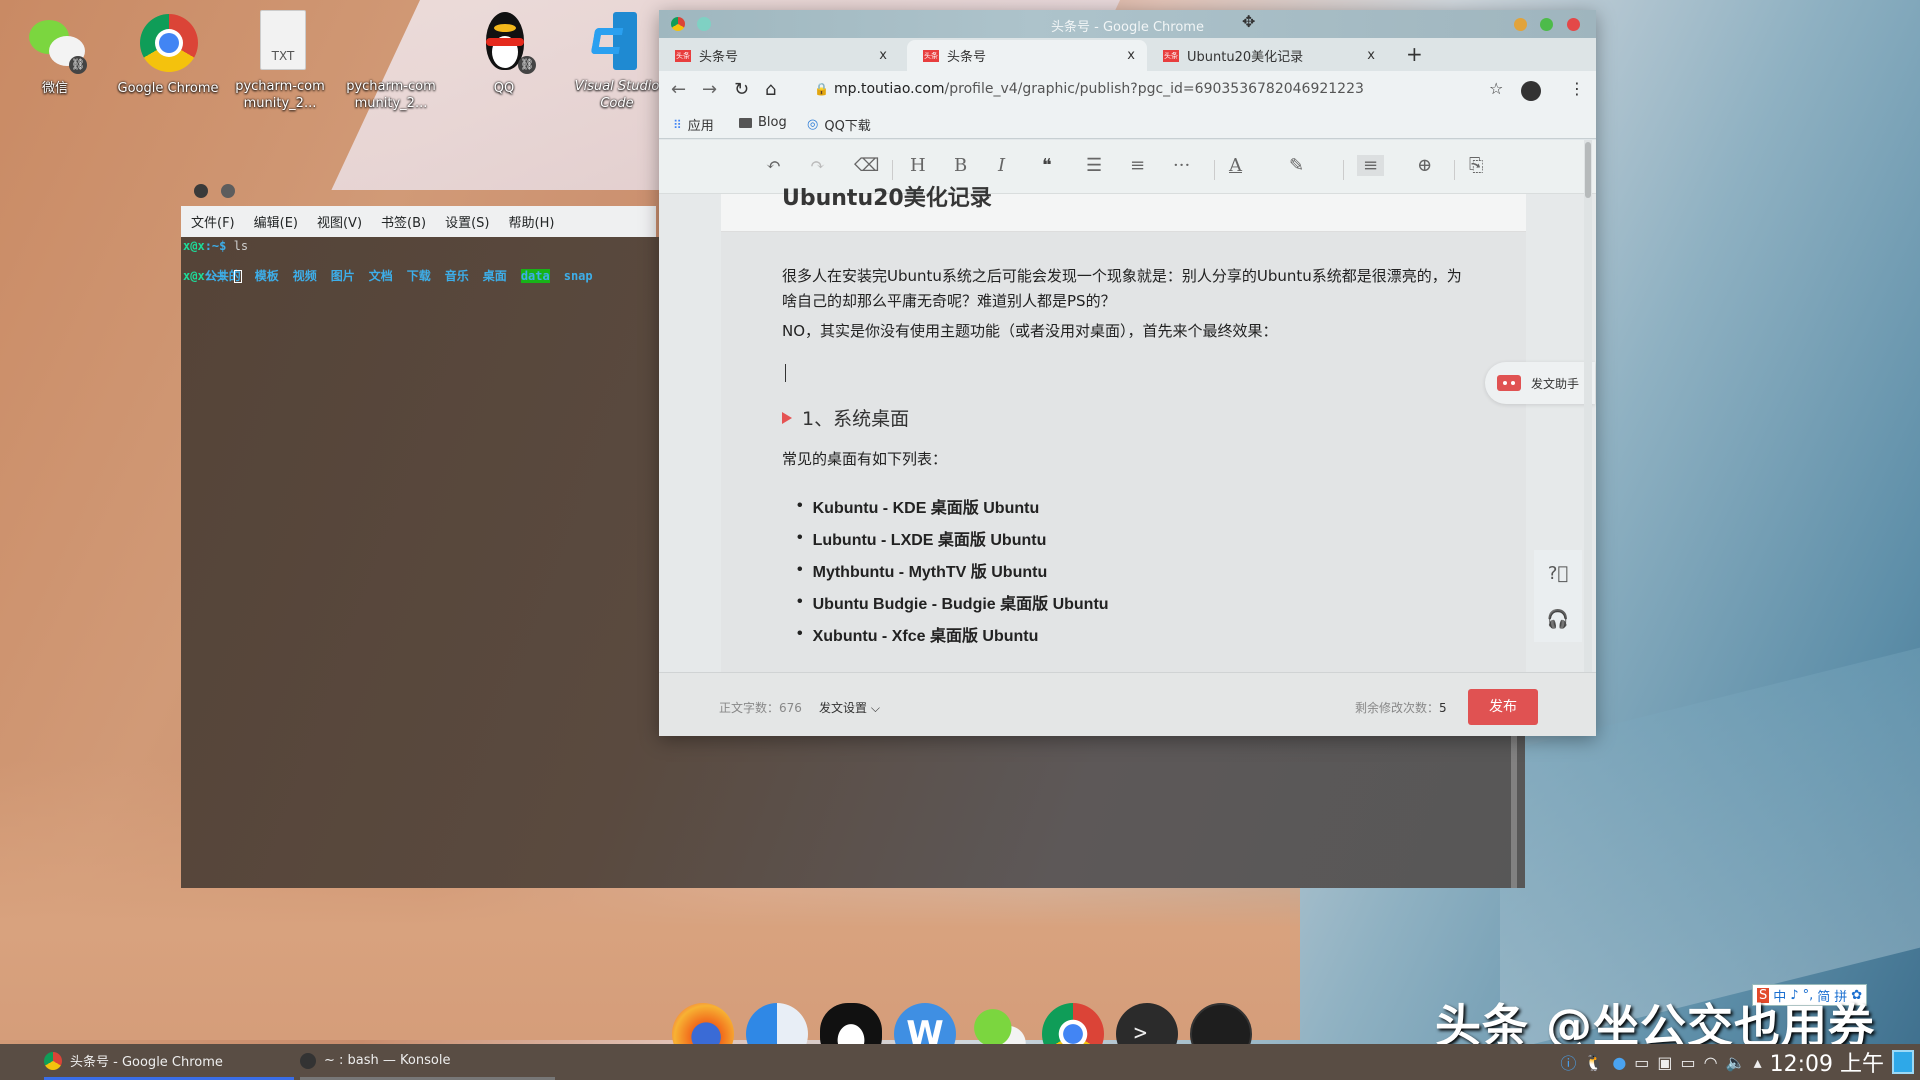 The width and height of the screenshot is (1920, 1080). What do you see at coordinates (1546, 24) in the screenshot?
I see `maximize-button` at bounding box center [1546, 24].